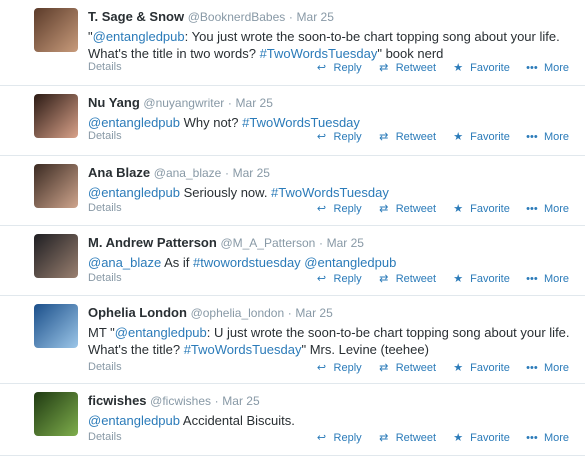  I want to click on author-name: M. Andrew Patterson, so click(152, 242).